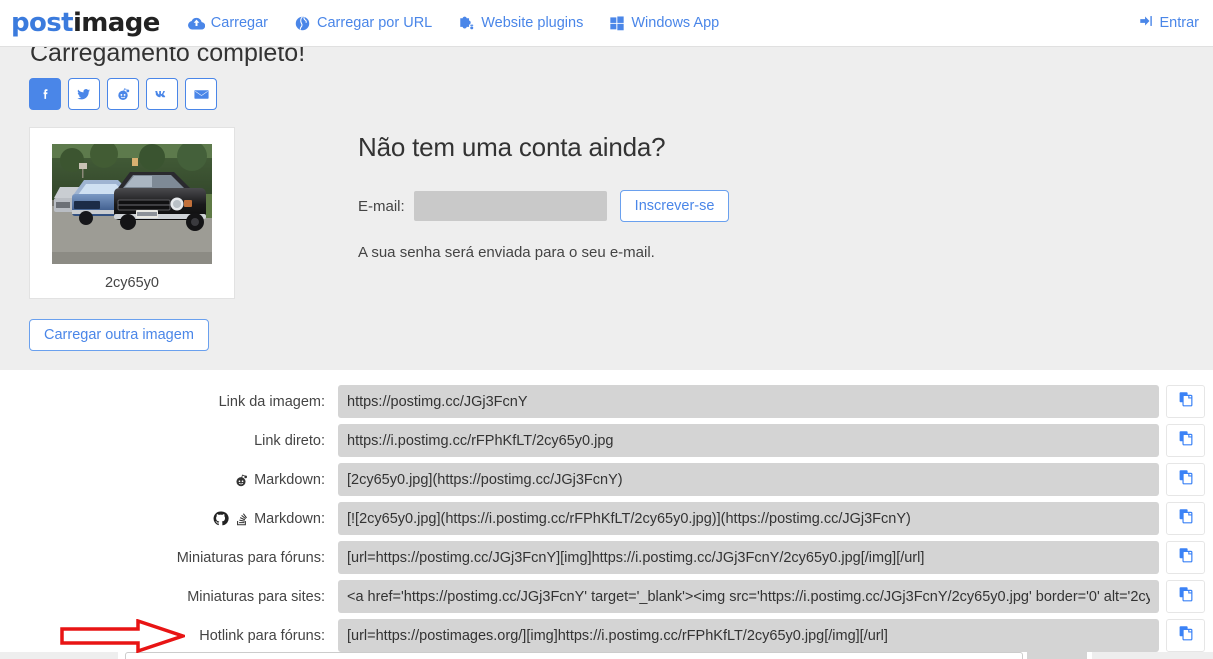  Describe the element at coordinates (256, 596) in the screenshot. I see `link-label: Miniaturas para sites:` at that location.